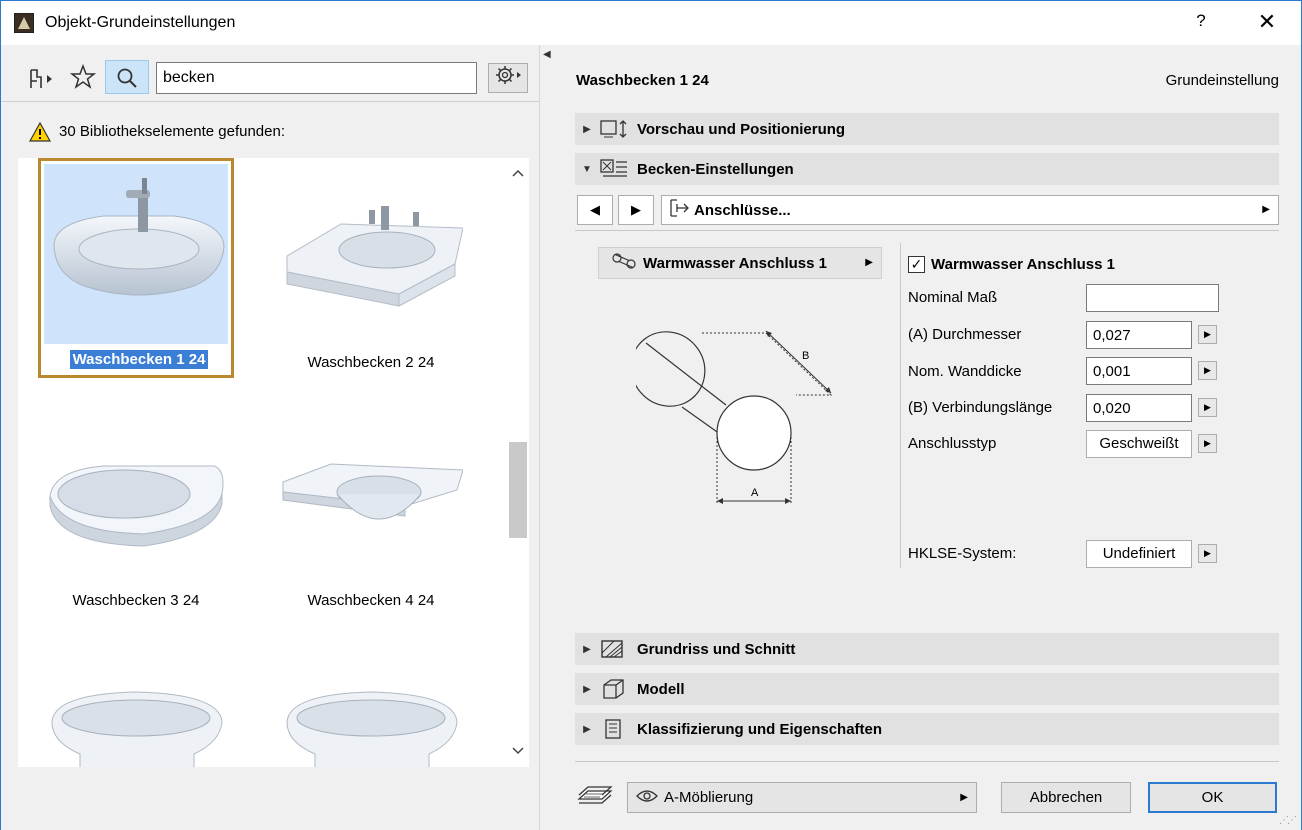 The width and height of the screenshot is (1302, 830). What do you see at coordinates (614, 129) in the screenshot?
I see `preview-position-icon` at bounding box center [614, 129].